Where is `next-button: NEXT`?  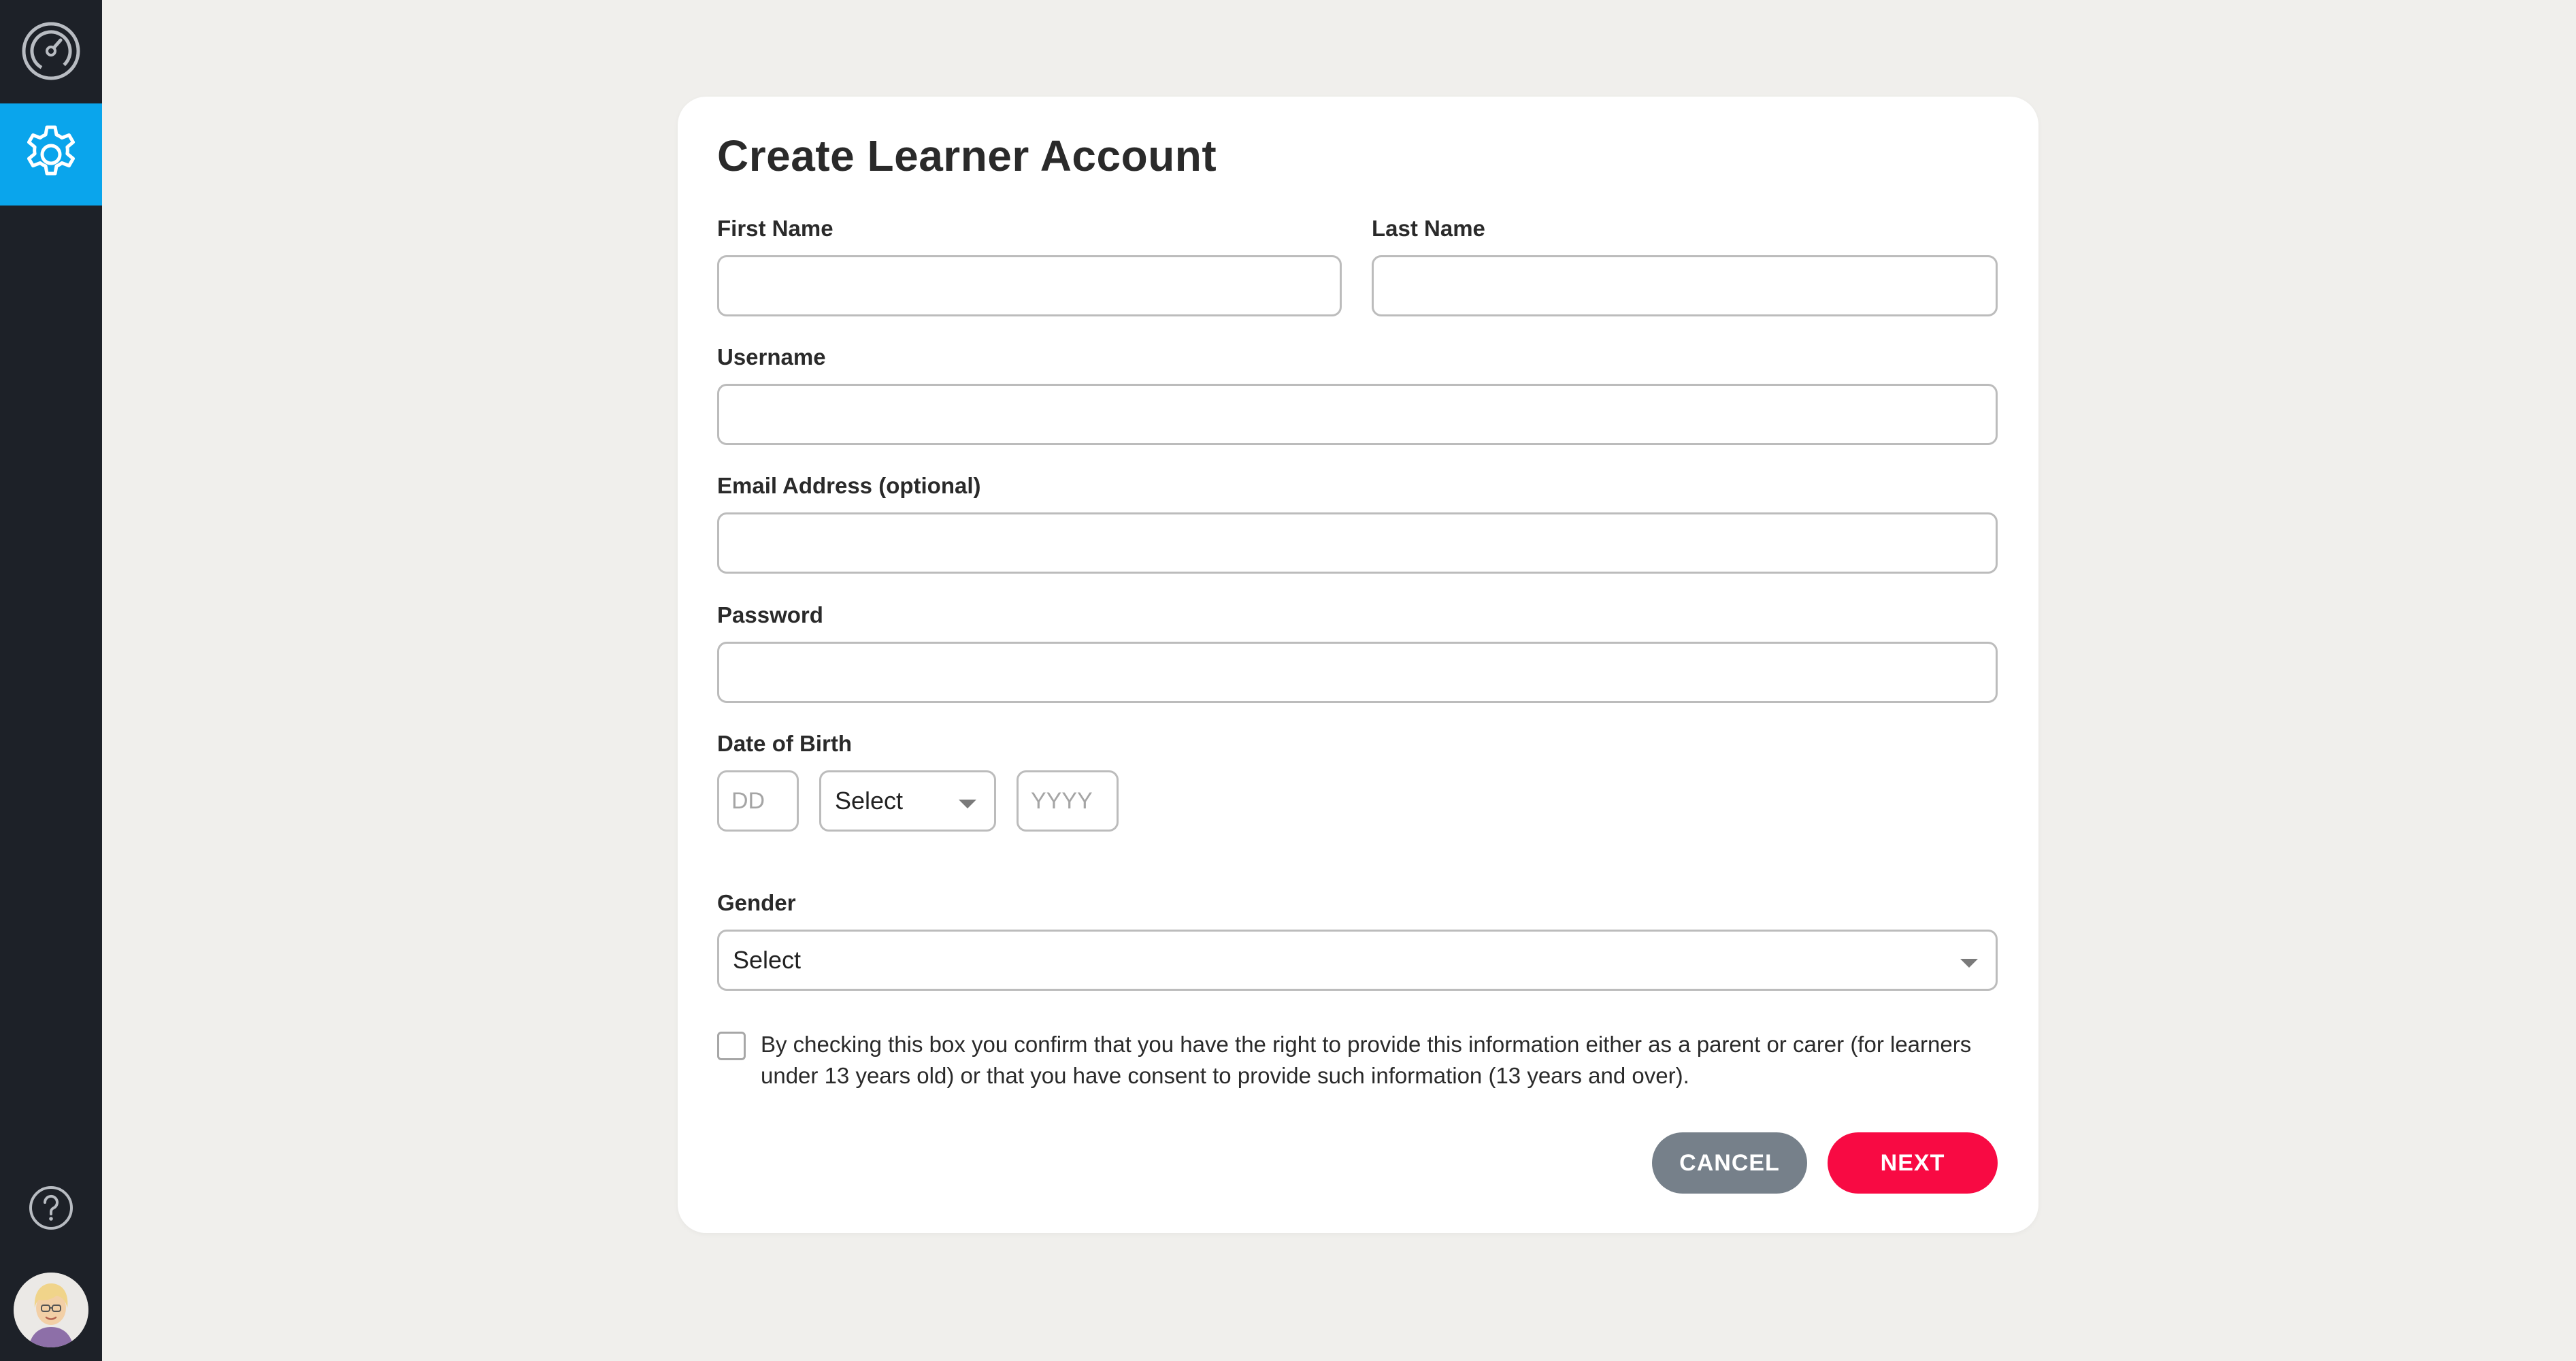
next-button: NEXT is located at coordinates (1913, 1163).